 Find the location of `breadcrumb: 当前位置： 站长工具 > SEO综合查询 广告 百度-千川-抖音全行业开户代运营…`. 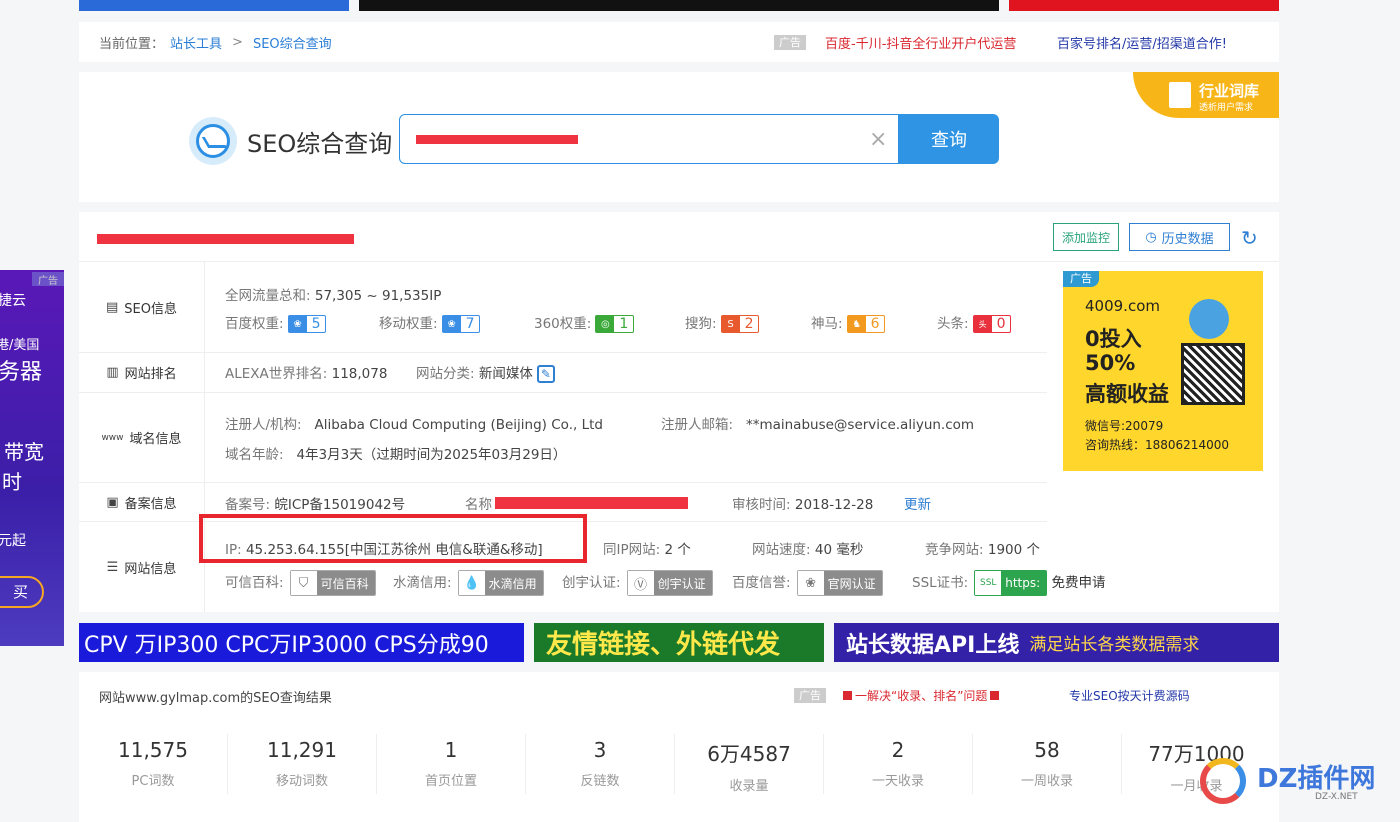

breadcrumb: 当前位置： 站长工具 > SEO综合查询 广告 百度-千川-抖音全行业开户代运营… is located at coordinates (679, 42).